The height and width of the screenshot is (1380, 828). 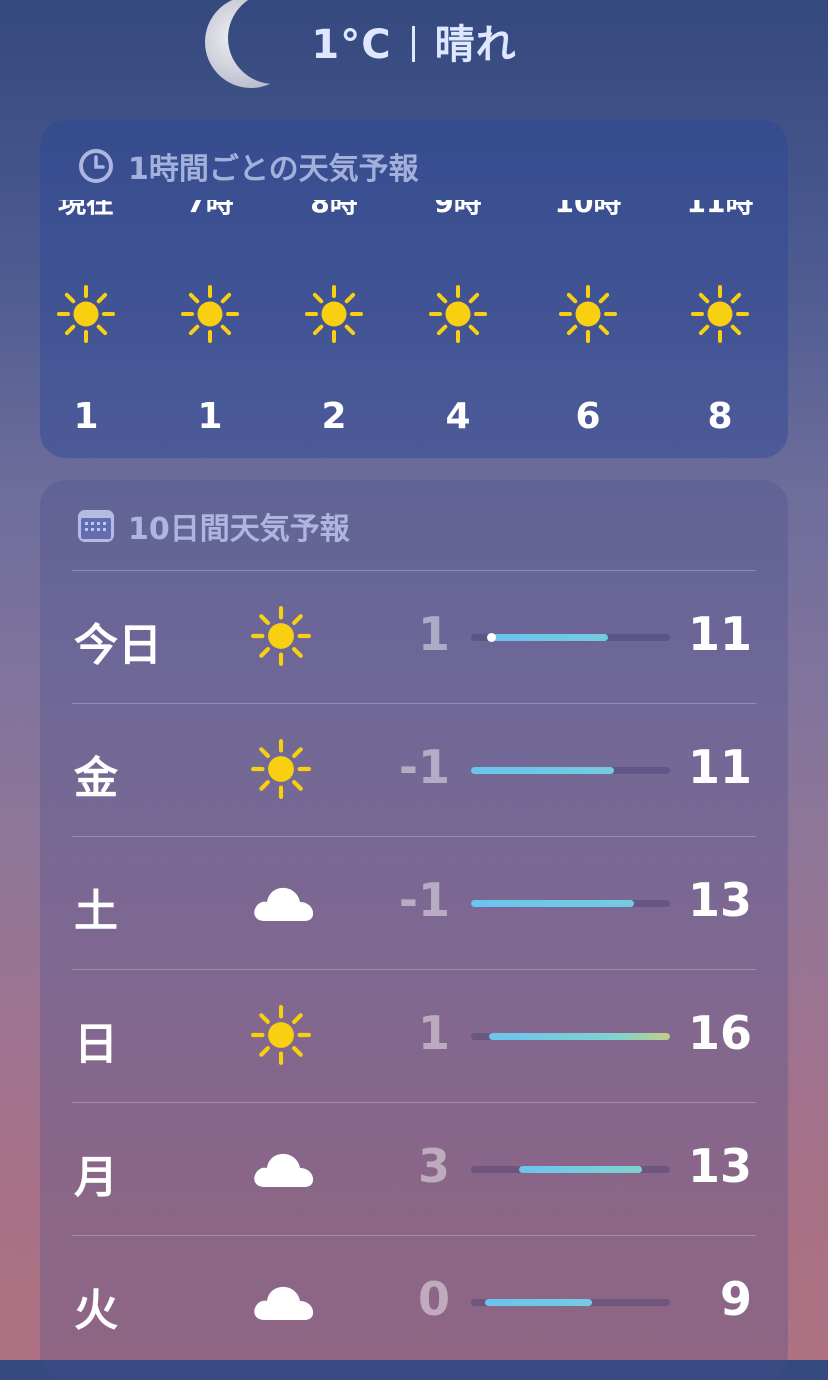 I want to click on hourly-item: 10時 6, so click(x=588, y=318).